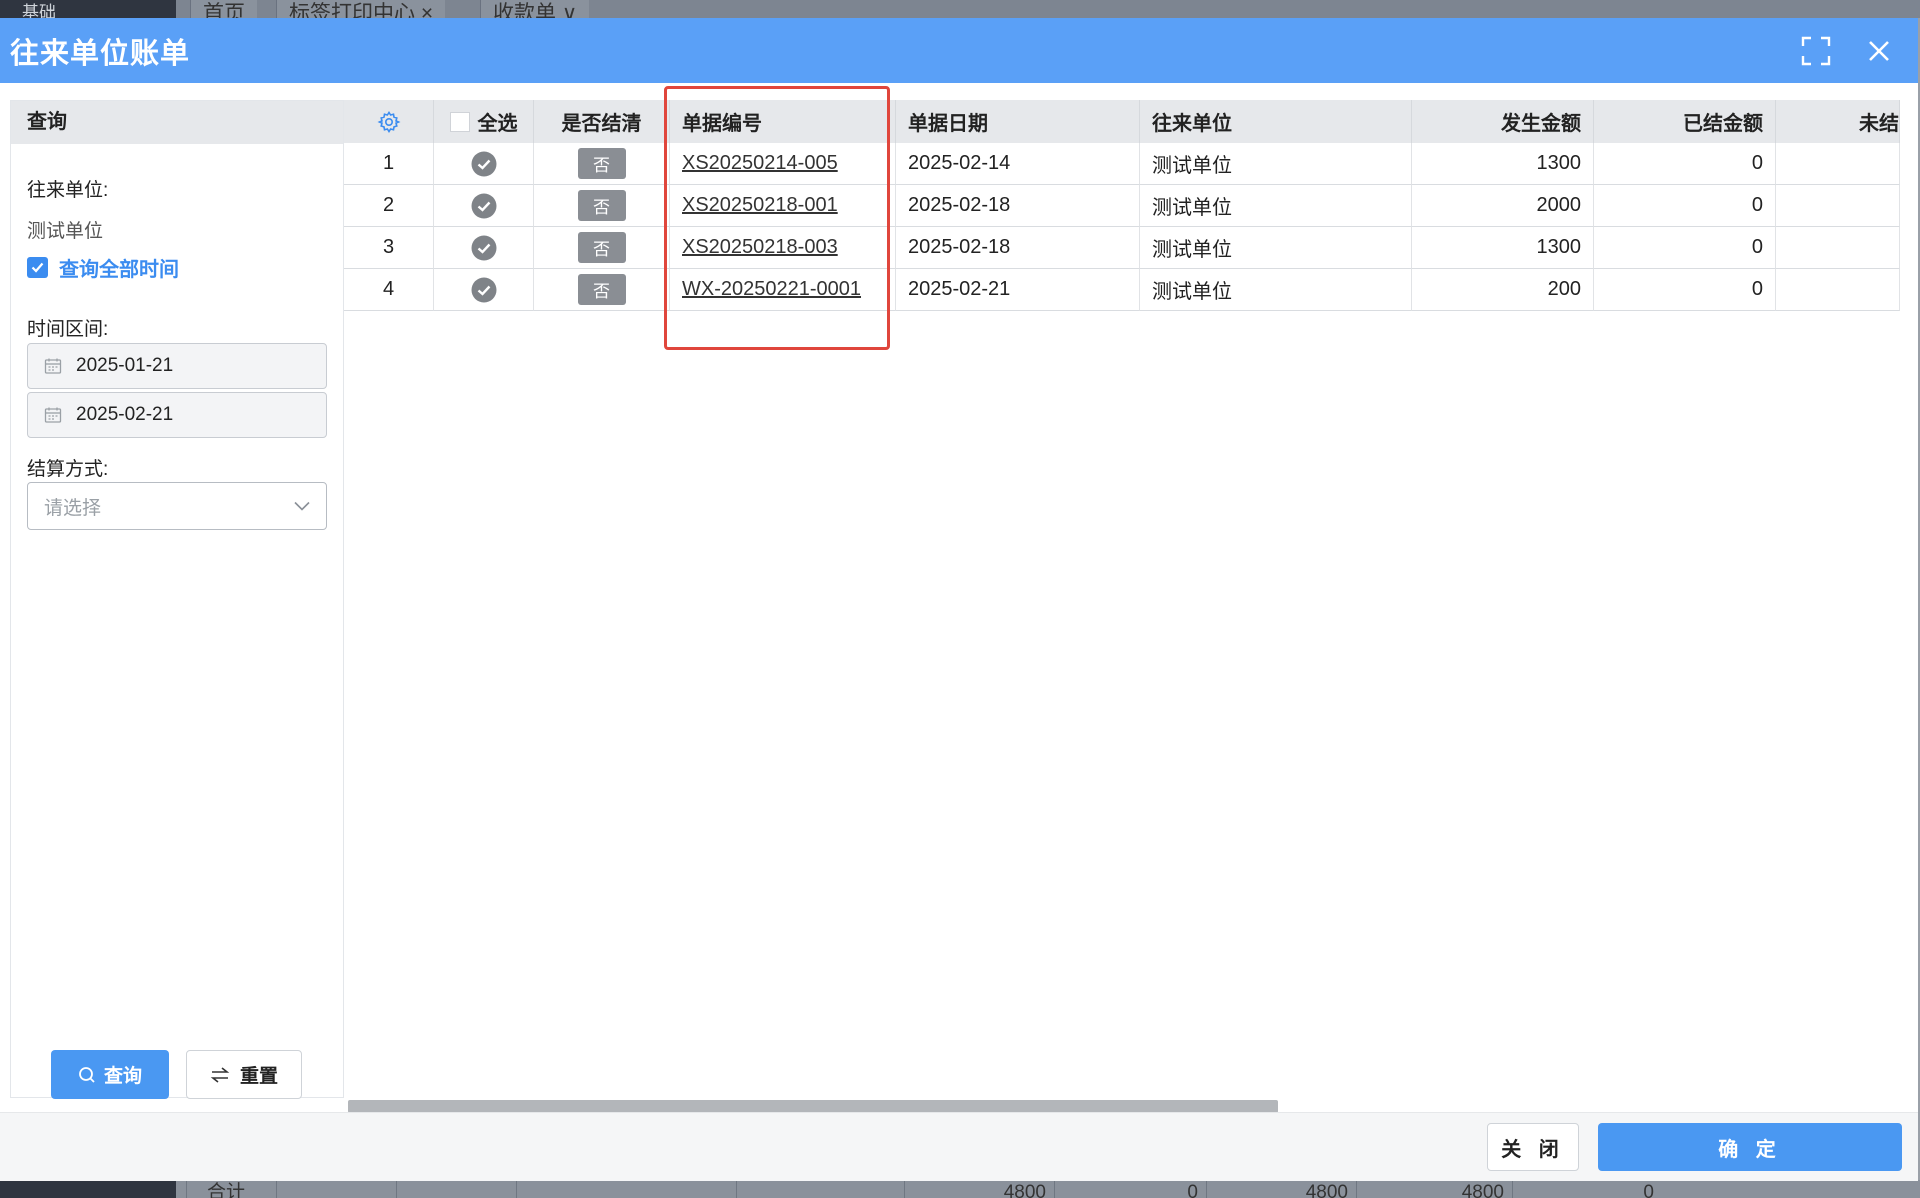 Image resolution: width=1920 pixels, height=1198 pixels. I want to click on row-amount: 1300, so click(1503, 248).